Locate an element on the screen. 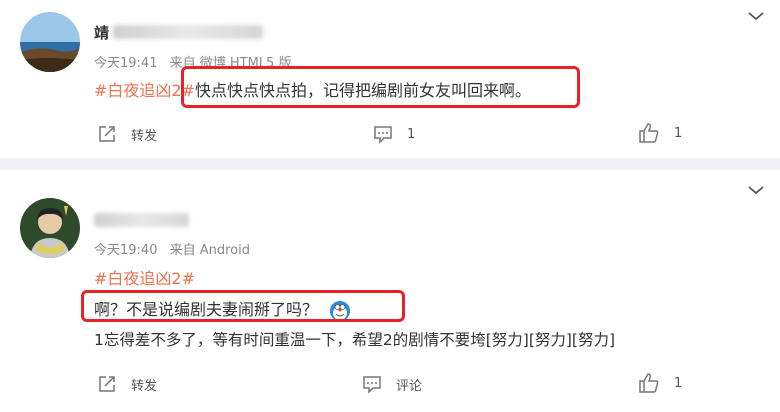 This screenshot has width=780, height=412. username is located at coordinates (141, 220).